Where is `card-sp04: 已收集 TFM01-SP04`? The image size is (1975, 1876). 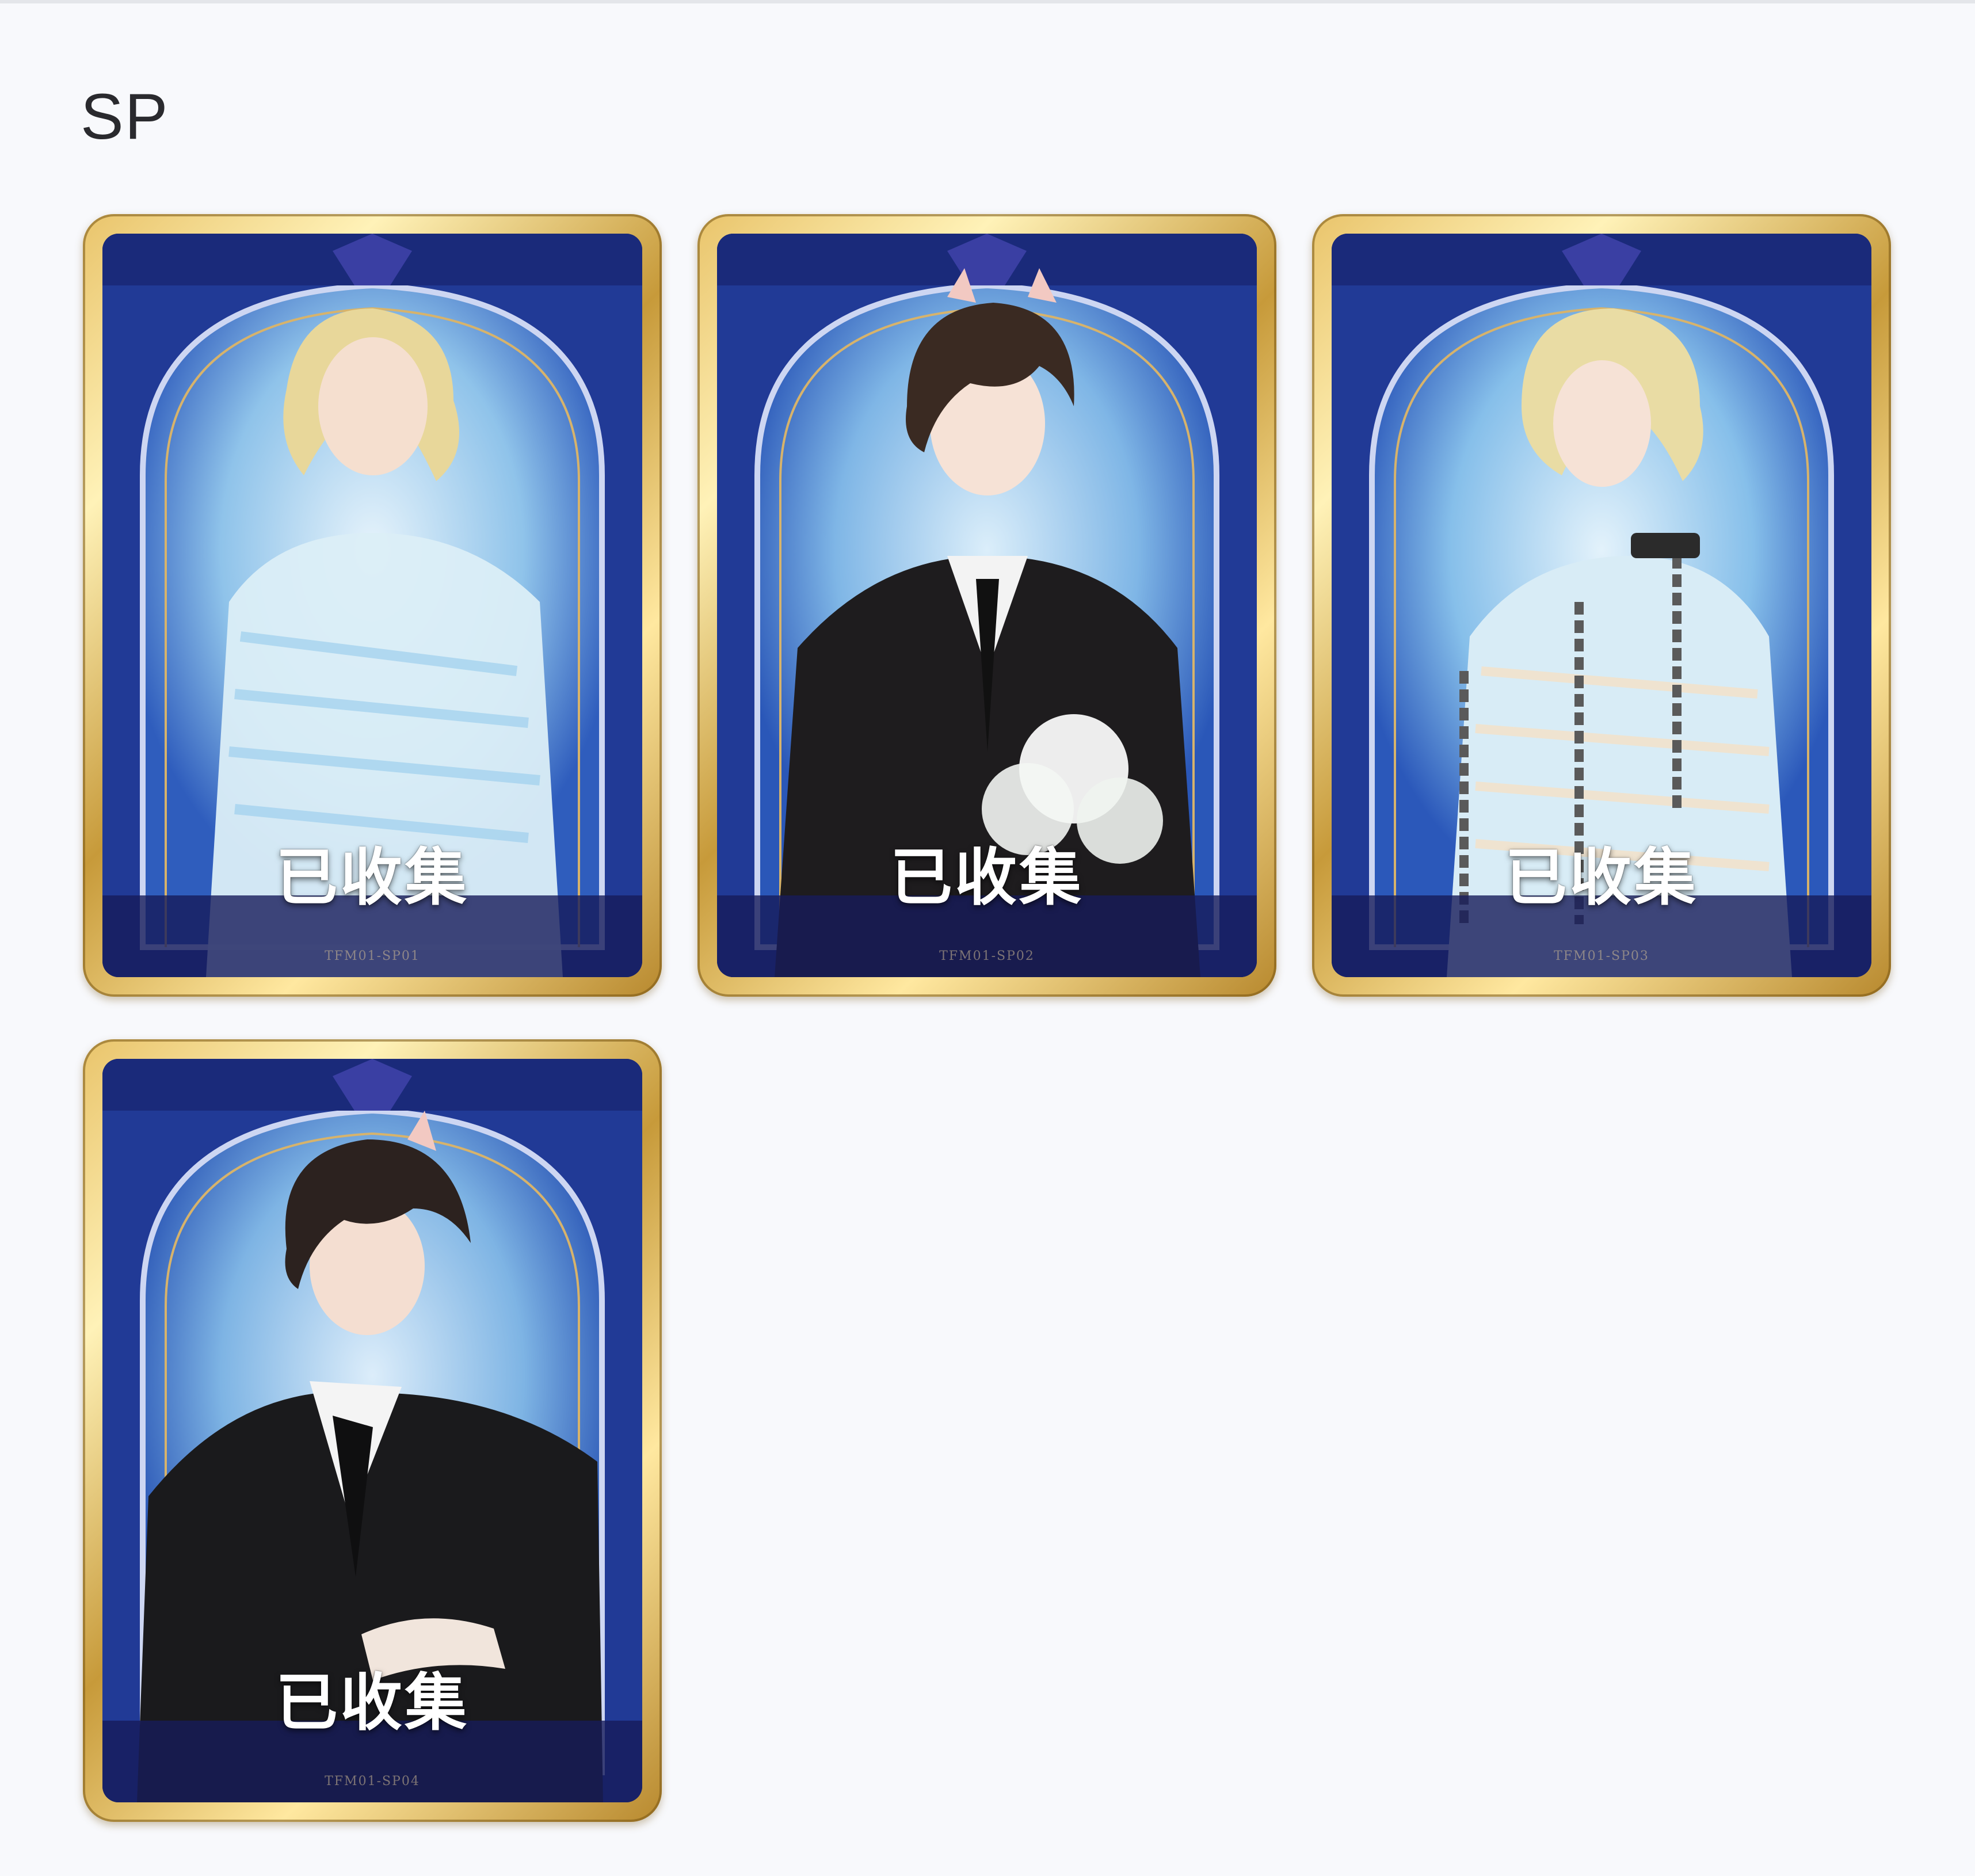
card-sp04: 已收集 TFM01-SP04 is located at coordinates (372, 1430).